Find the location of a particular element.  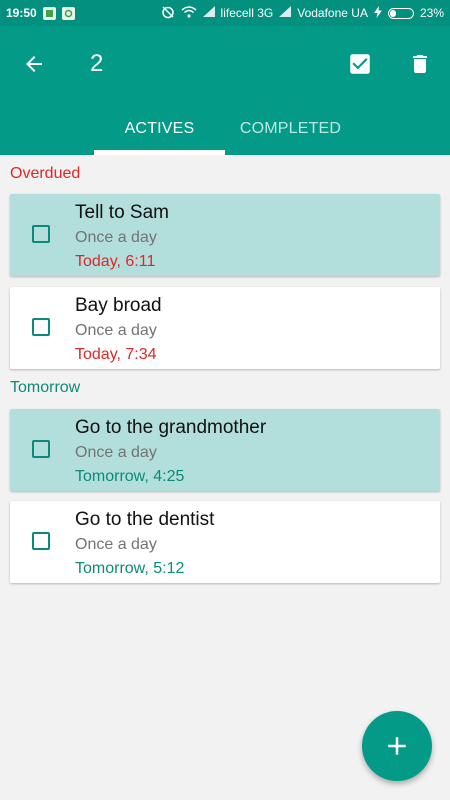

delete-button is located at coordinates (420, 64).